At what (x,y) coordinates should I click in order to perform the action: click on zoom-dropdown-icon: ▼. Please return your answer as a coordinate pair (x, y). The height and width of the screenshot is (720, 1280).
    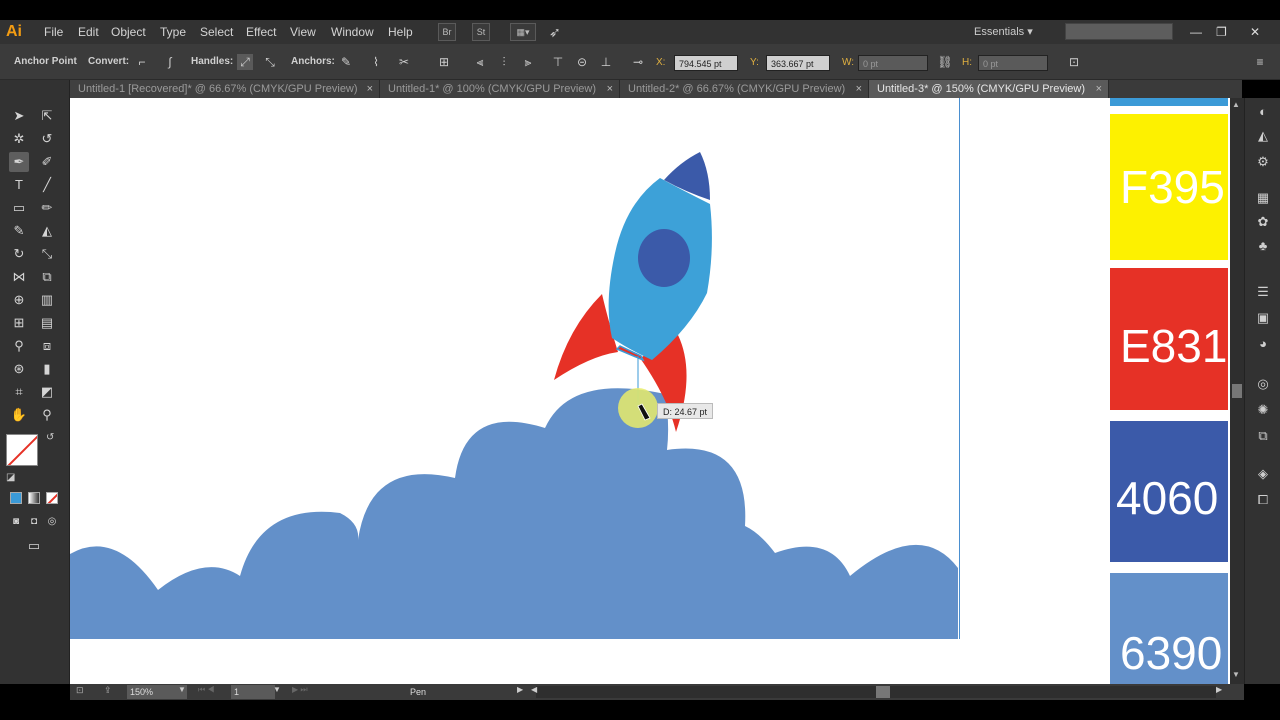
    Looking at the image, I should click on (182, 689).